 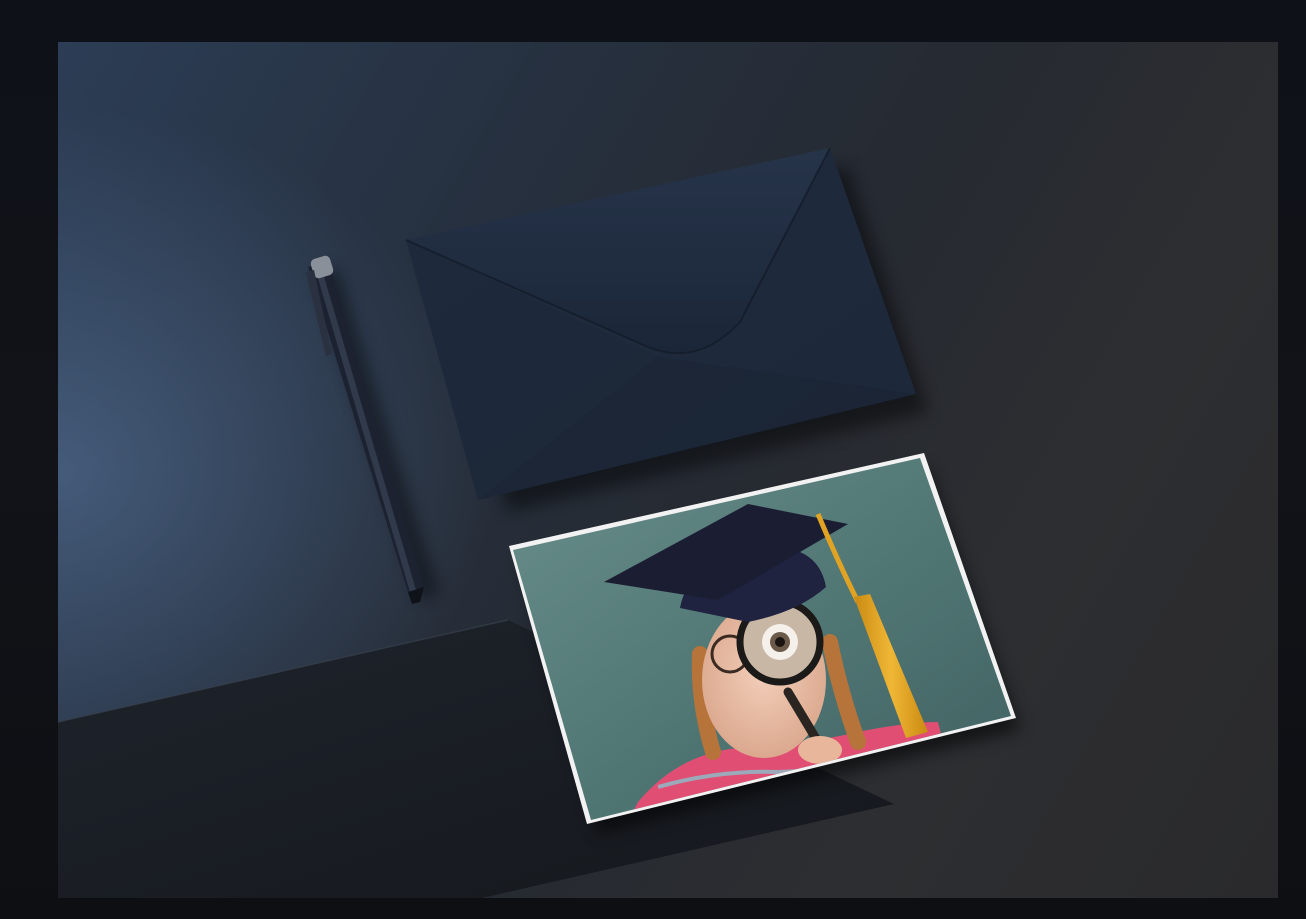 I want to click on pen, so click(x=372, y=429).